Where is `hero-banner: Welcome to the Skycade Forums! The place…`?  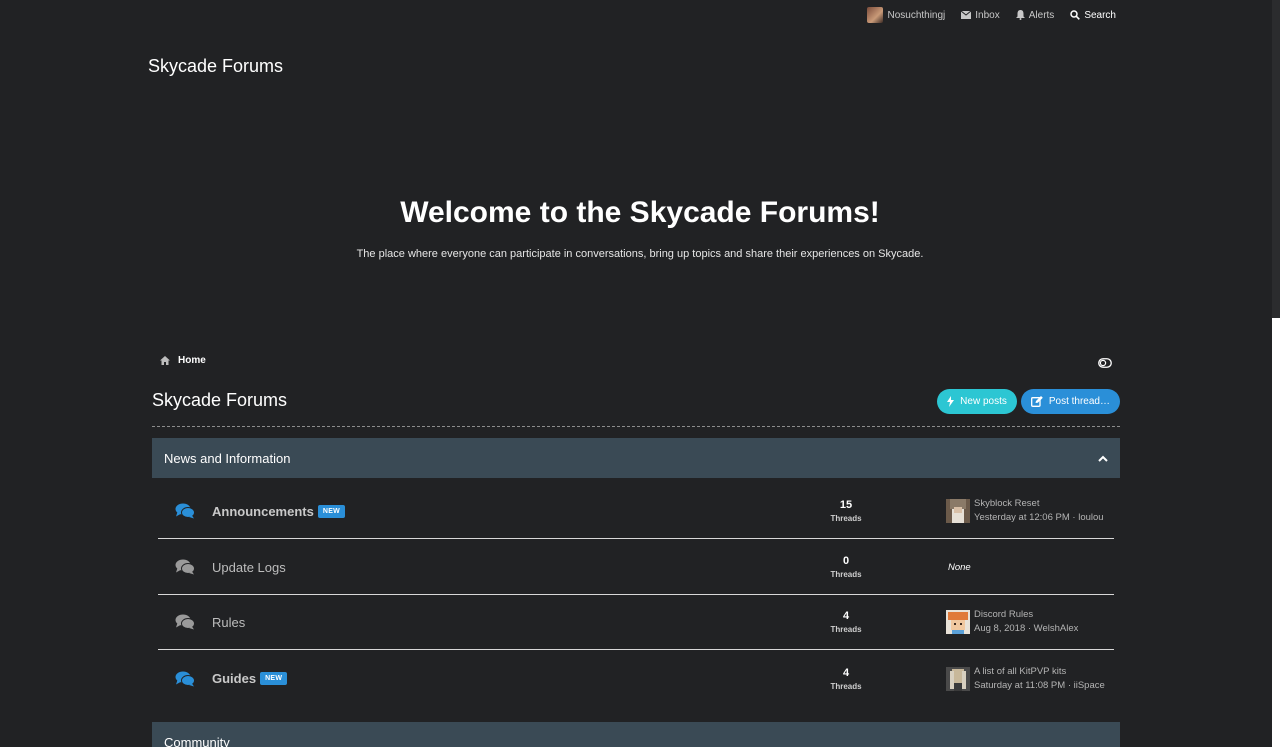
hero-banner: Welcome to the Skycade Forums! The place… is located at coordinates (640, 228).